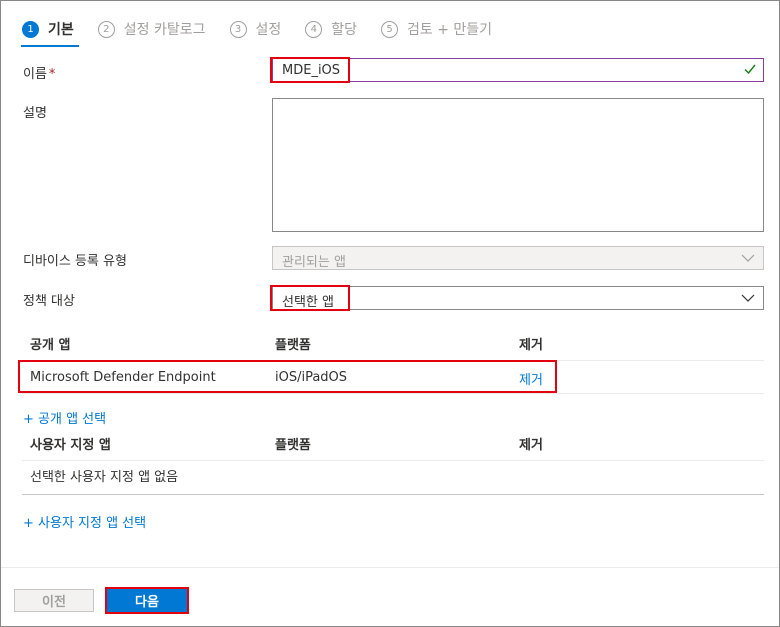 The image size is (780, 627). What do you see at coordinates (164, 30) in the screenshot?
I see `step-label: 설정 카탈로그` at bounding box center [164, 30].